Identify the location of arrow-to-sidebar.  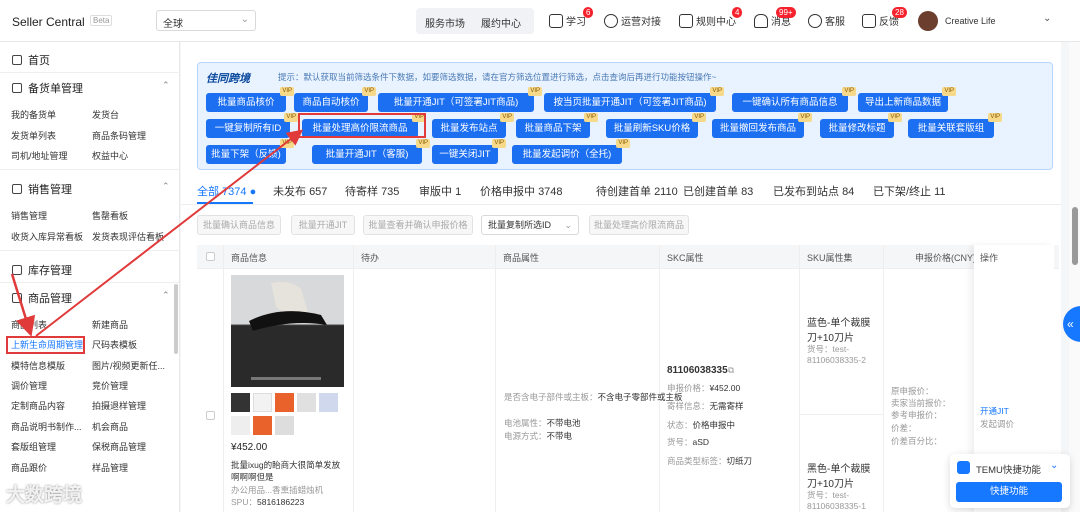
(23, 305).